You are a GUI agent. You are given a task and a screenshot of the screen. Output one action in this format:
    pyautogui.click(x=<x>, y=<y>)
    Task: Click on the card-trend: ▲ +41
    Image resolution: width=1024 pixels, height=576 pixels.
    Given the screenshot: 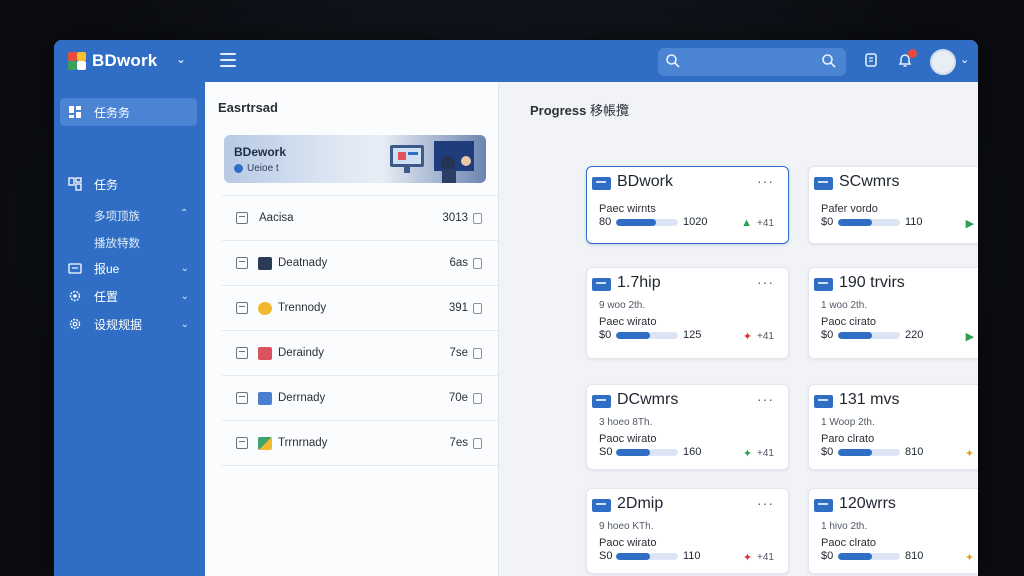 What is the action you would take?
    pyautogui.click(x=757, y=223)
    